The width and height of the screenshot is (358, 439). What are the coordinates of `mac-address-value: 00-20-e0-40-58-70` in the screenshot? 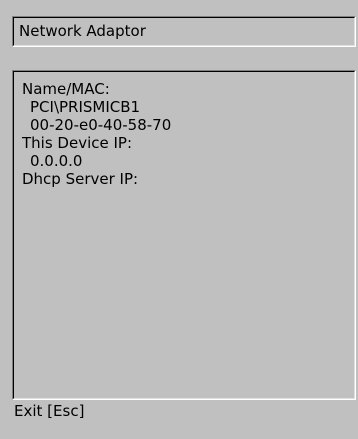 It's located at (101, 125).